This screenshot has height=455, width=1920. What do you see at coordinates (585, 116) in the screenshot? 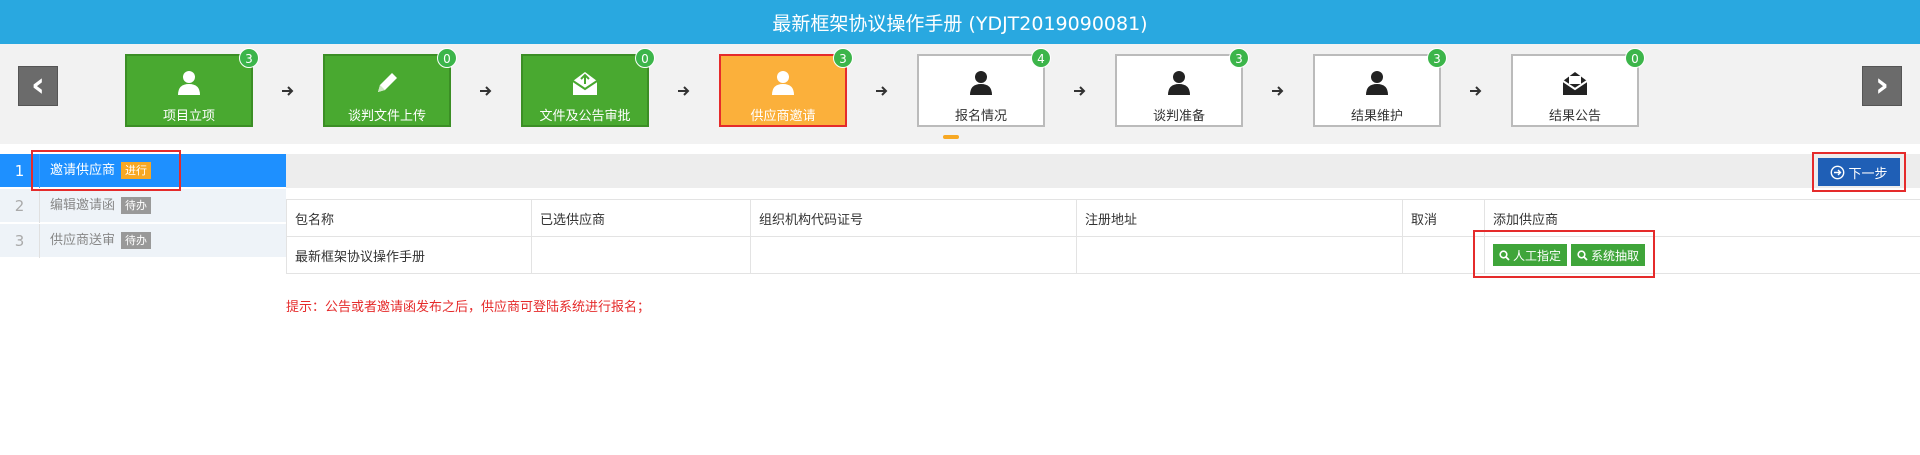
I see `step-label: 文件及公告审批` at bounding box center [585, 116].